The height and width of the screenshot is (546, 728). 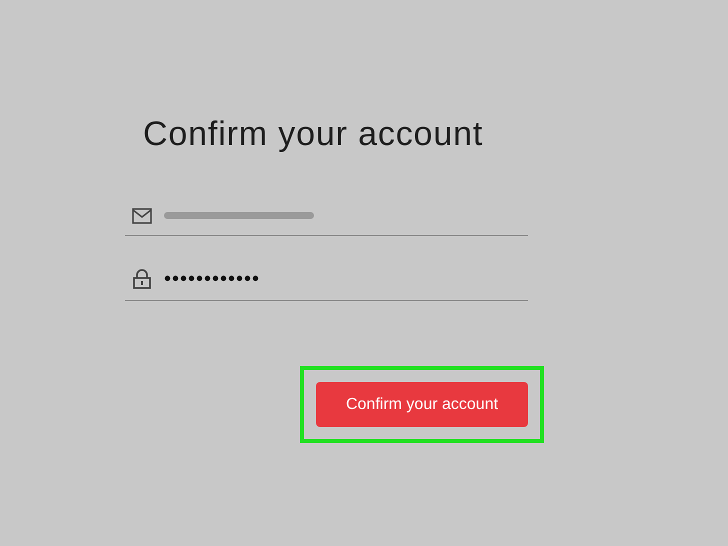 I want to click on mail-icon, so click(x=142, y=216).